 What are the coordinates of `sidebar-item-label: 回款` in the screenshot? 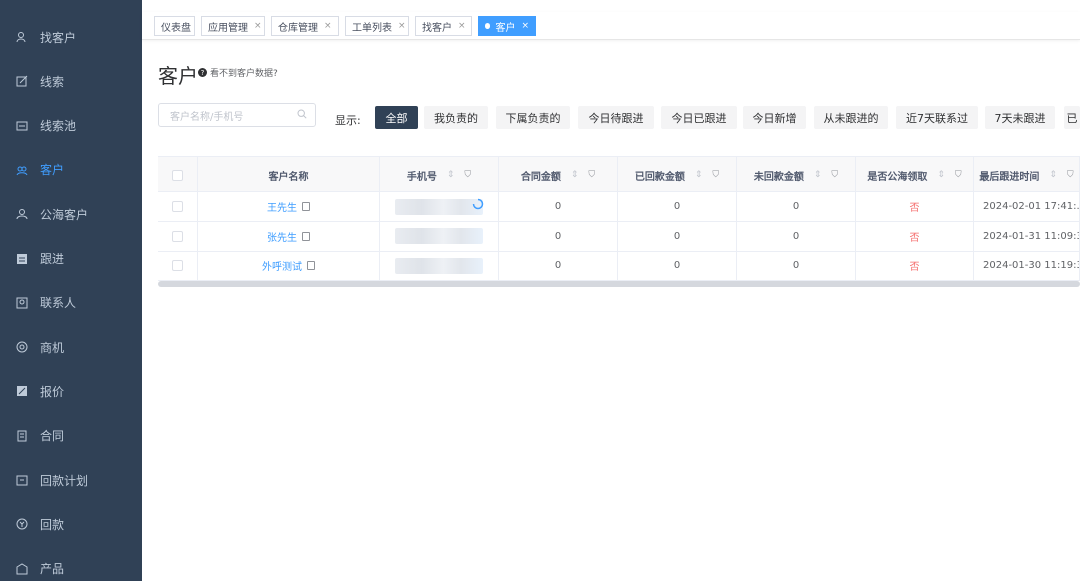 It's located at (52, 524).